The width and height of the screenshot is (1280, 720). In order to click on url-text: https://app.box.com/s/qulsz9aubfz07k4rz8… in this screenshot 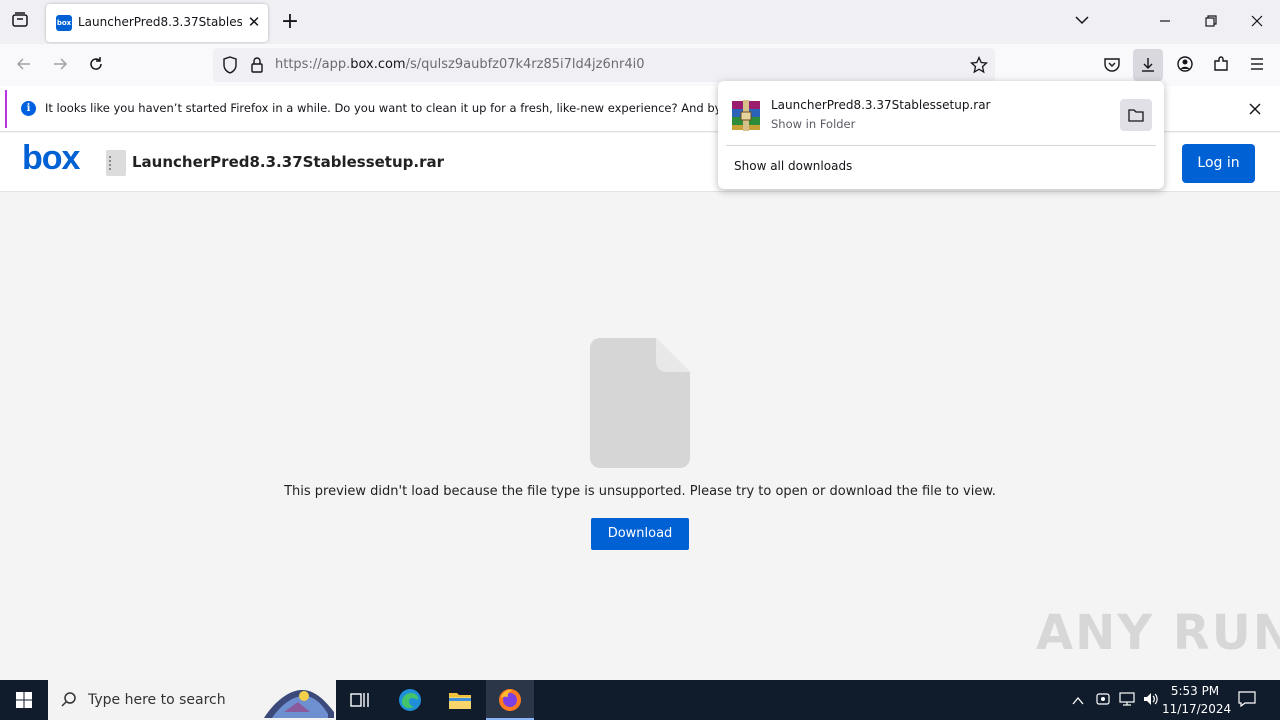, I will do `click(459, 64)`.